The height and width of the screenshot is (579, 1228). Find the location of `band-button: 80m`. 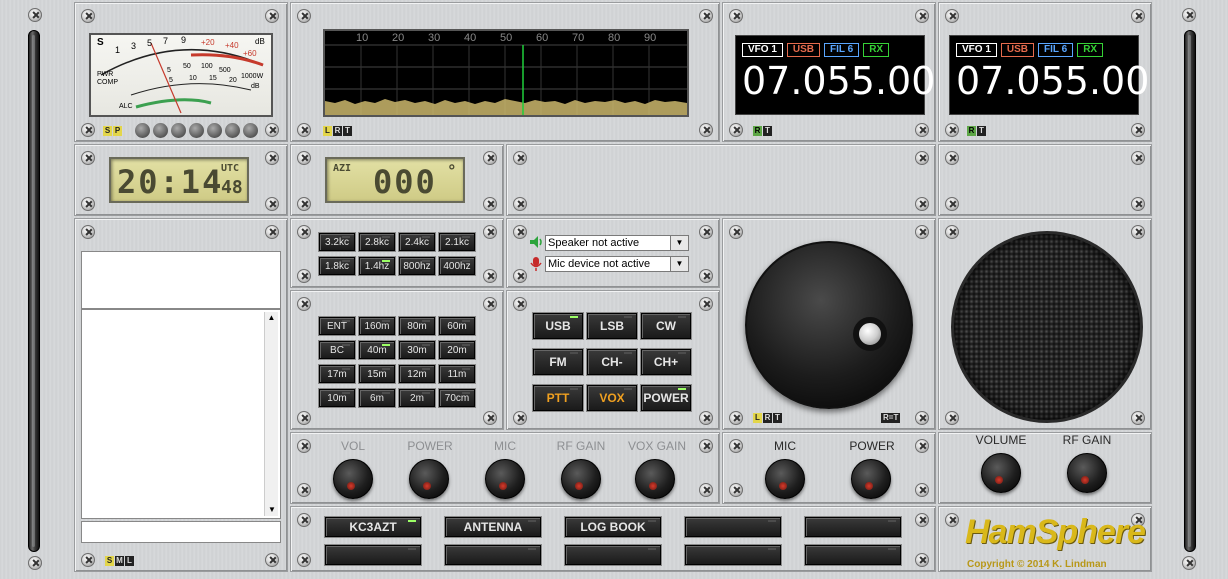

band-button: 80m is located at coordinates (417, 326).